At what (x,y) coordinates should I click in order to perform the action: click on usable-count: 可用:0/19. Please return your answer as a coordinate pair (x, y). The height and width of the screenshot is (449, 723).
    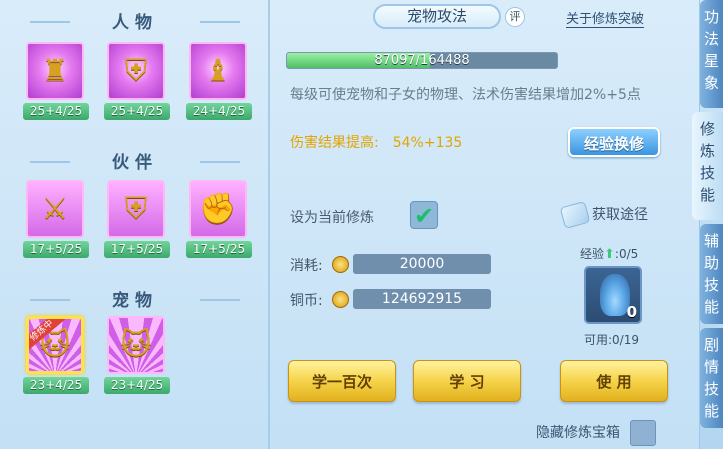
    Looking at the image, I should click on (611, 340).